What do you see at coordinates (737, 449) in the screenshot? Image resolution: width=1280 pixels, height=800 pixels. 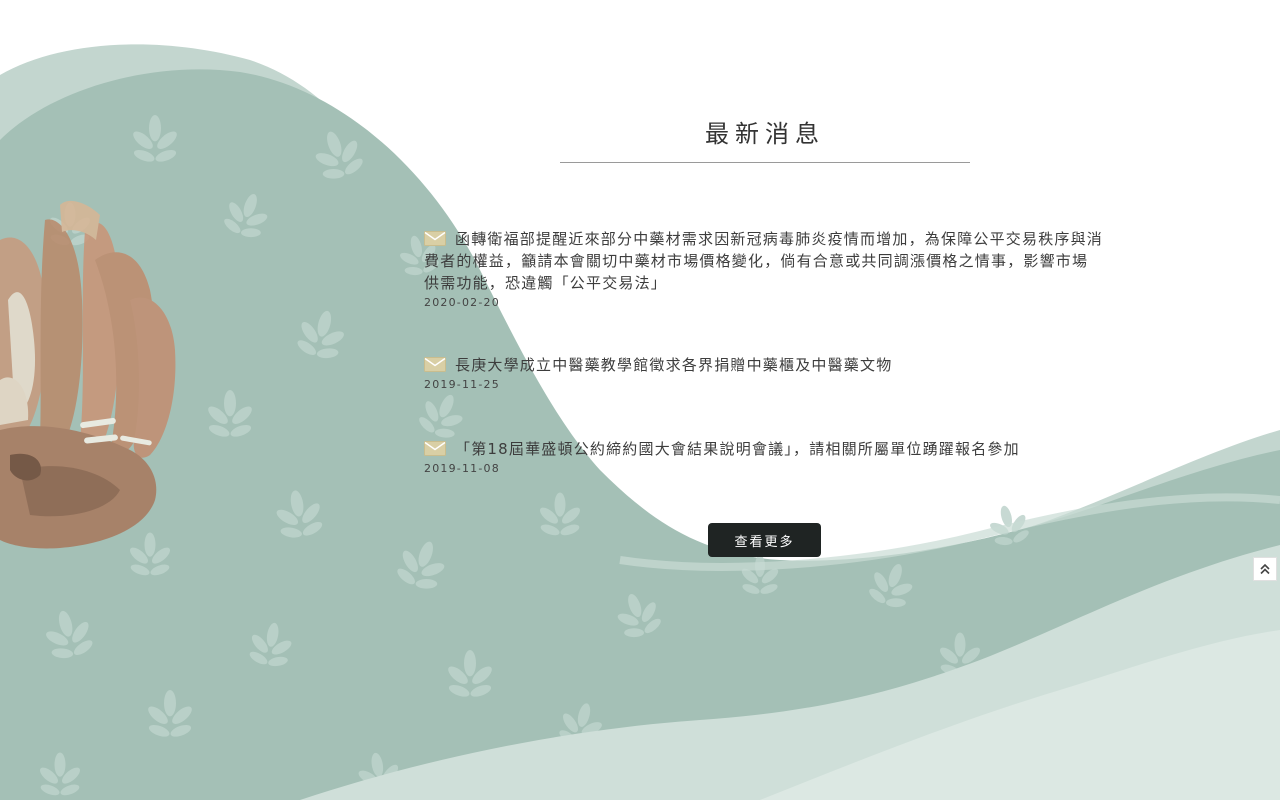 I see `news-headline: 「第18屆華盛頓公約締約國大會結果說明會議」，請相關所屬單位踴躍報名參加` at bounding box center [737, 449].